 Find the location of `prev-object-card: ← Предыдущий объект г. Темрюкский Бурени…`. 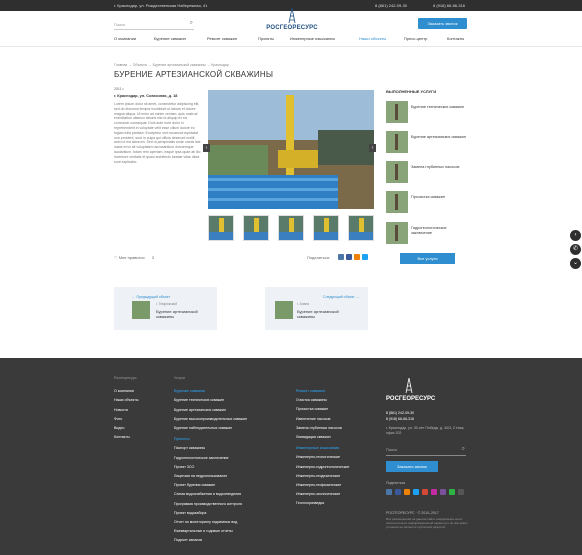

prev-object-card: ← Предыдущий объект г. Темрюкский Бурени… is located at coordinates (165, 308).